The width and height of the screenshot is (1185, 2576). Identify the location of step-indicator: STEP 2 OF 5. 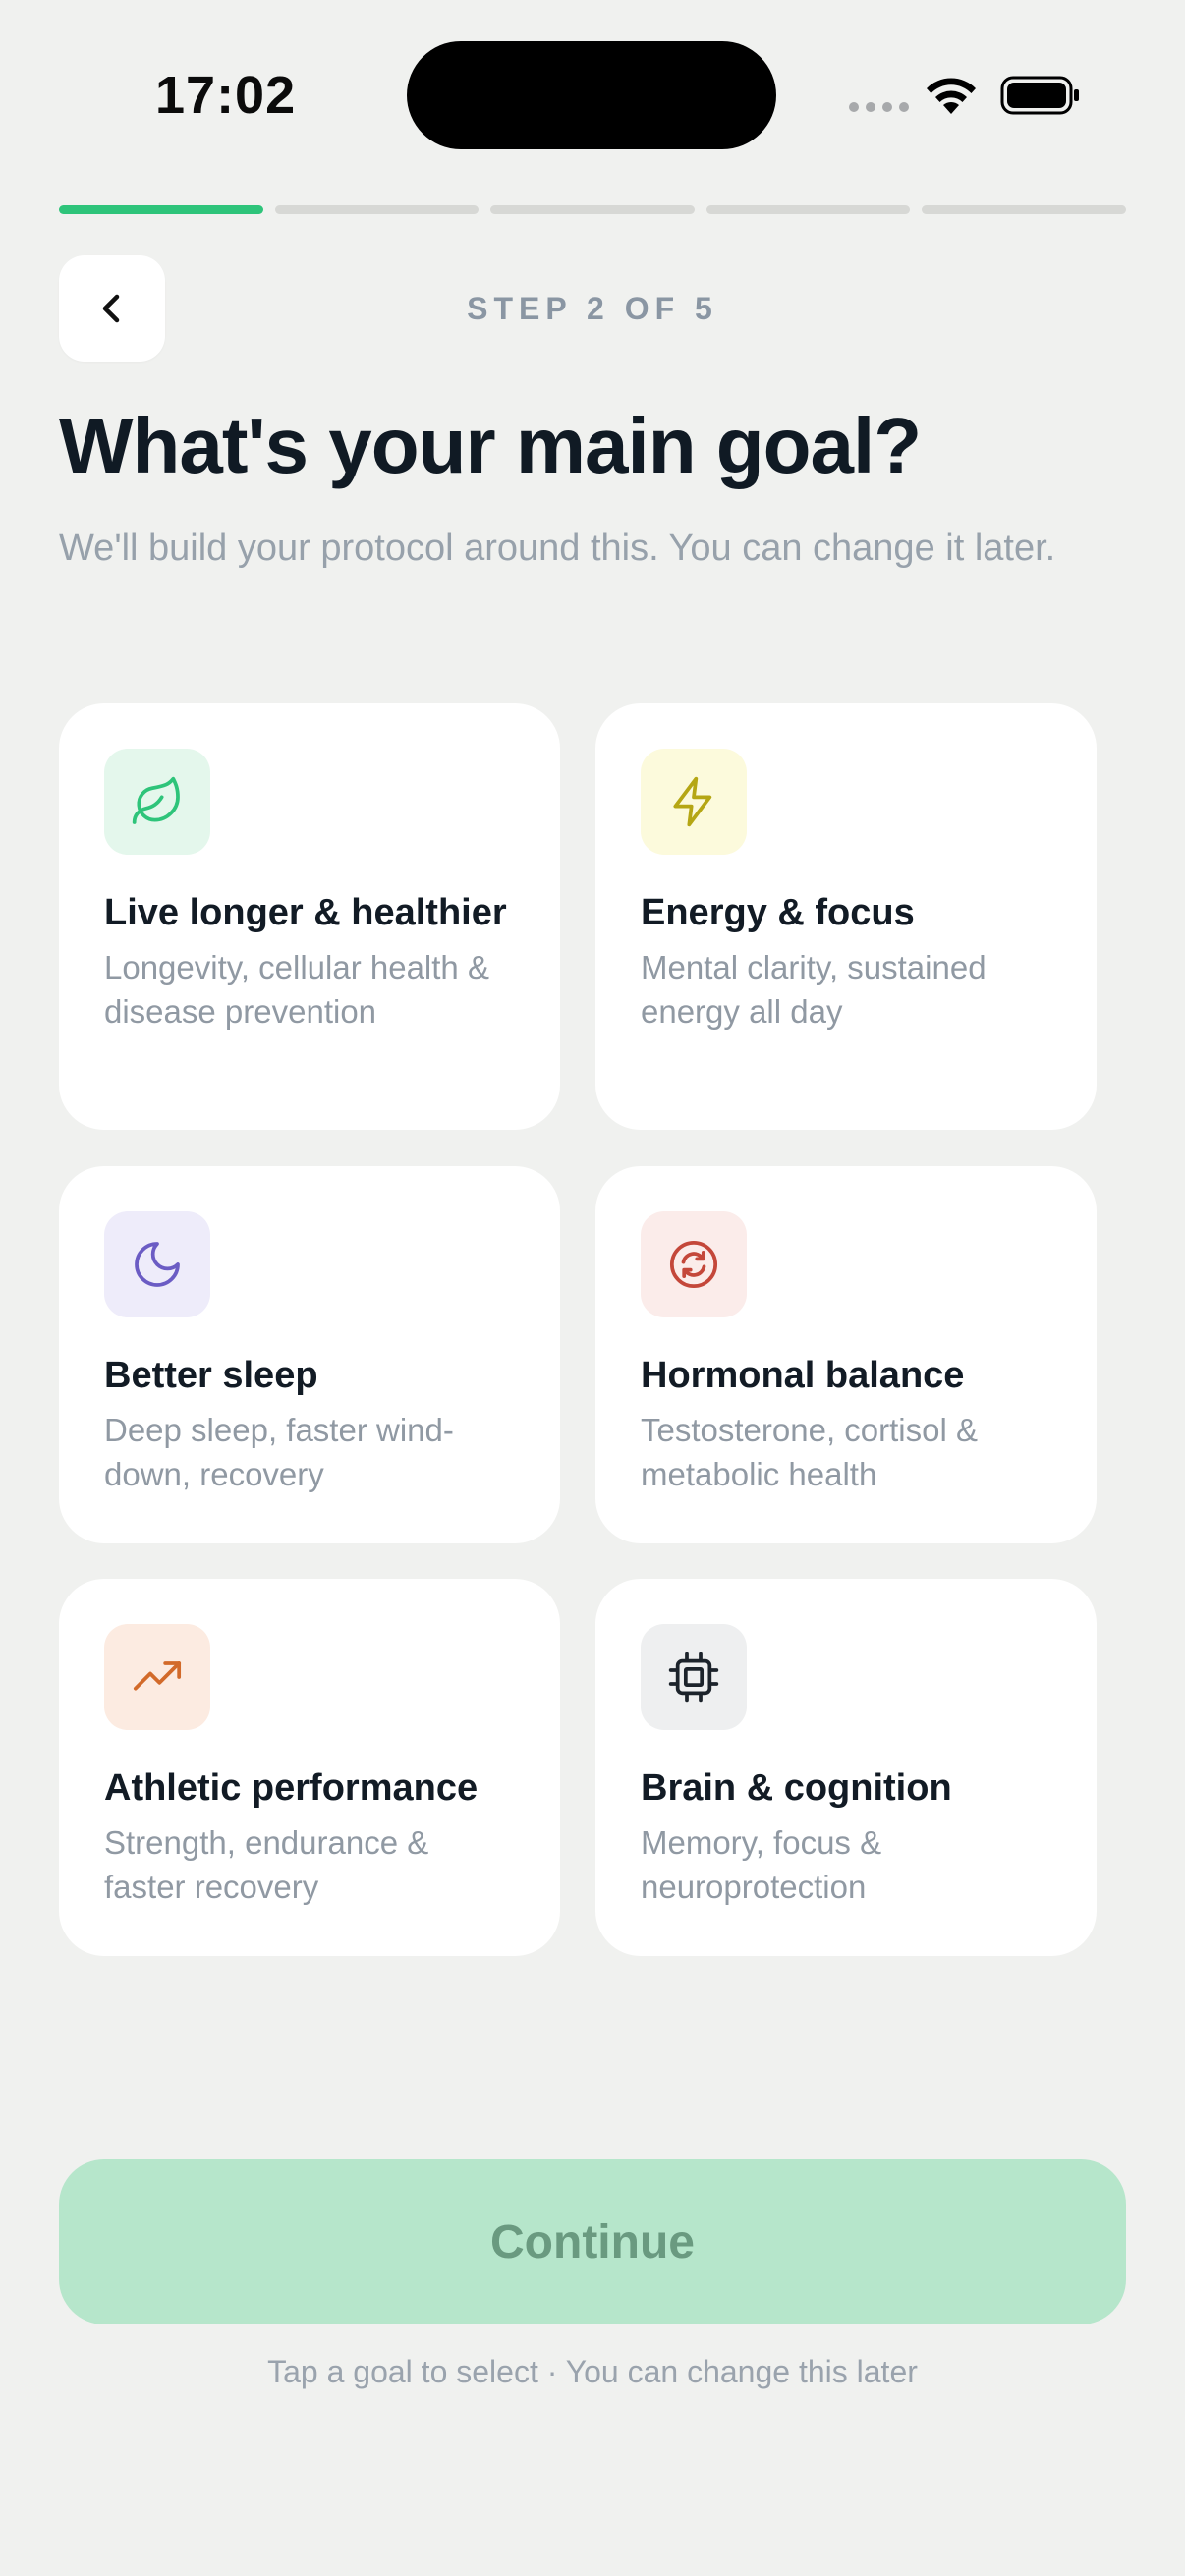
(592, 308).